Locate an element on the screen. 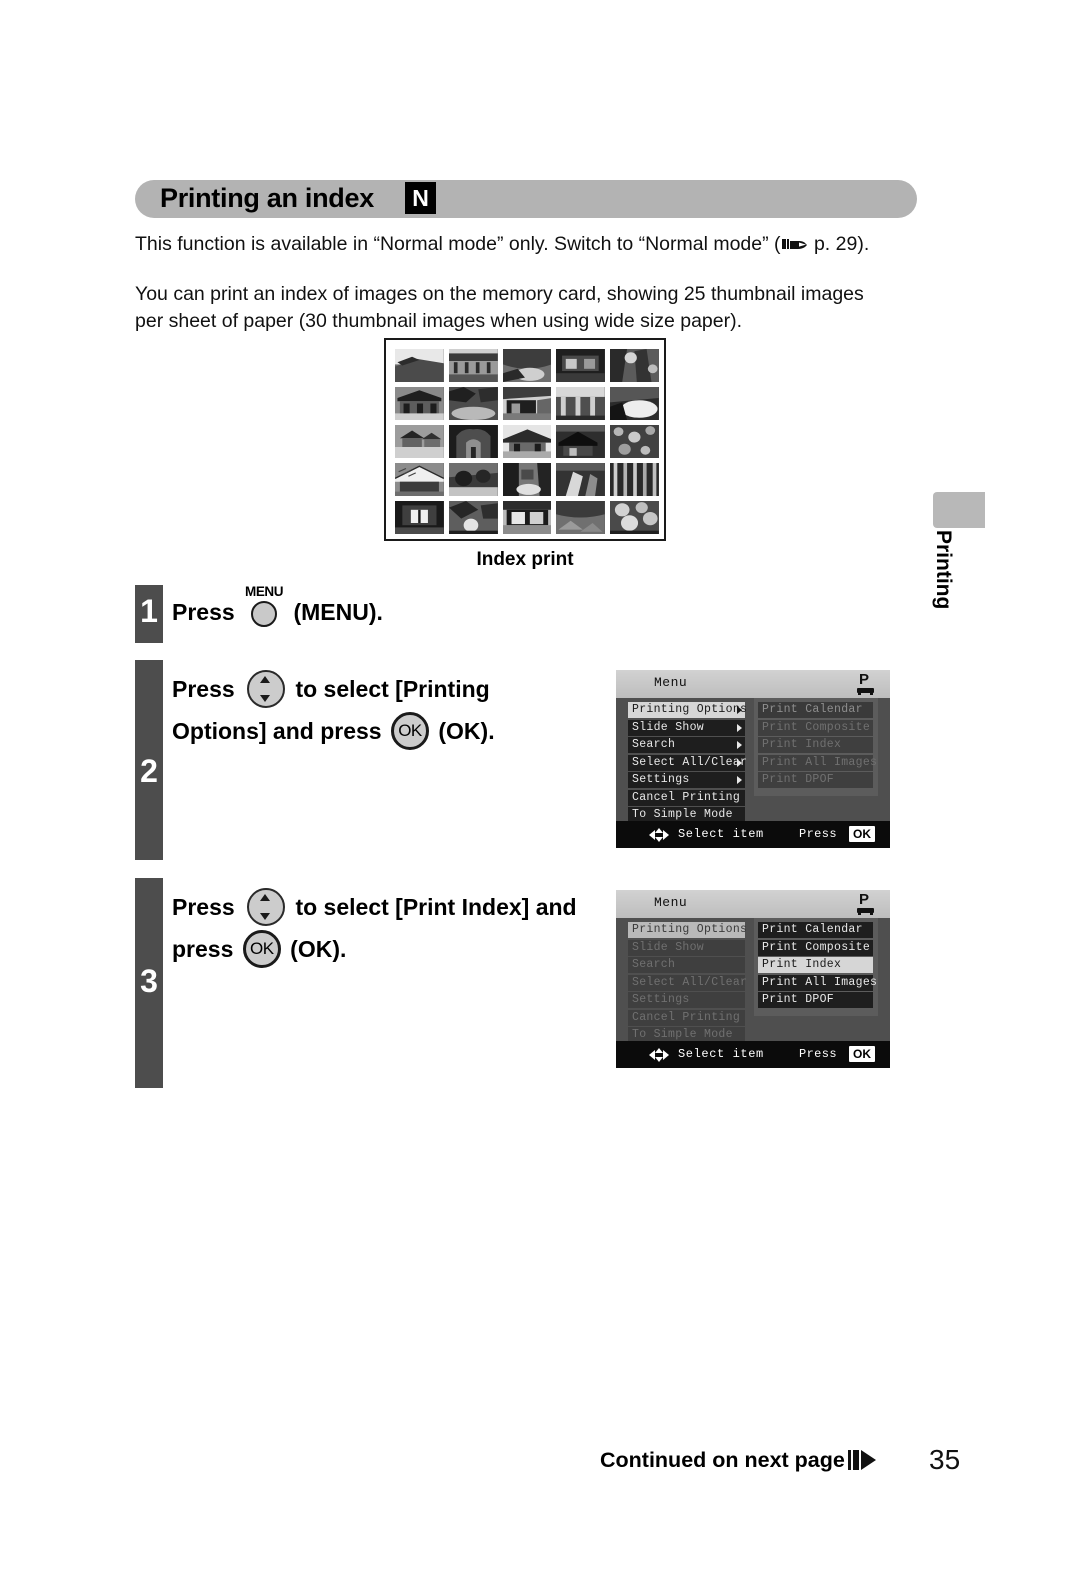 The image size is (1080, 1592). printer-icon-foot-left is located at coordinates (859, 693).